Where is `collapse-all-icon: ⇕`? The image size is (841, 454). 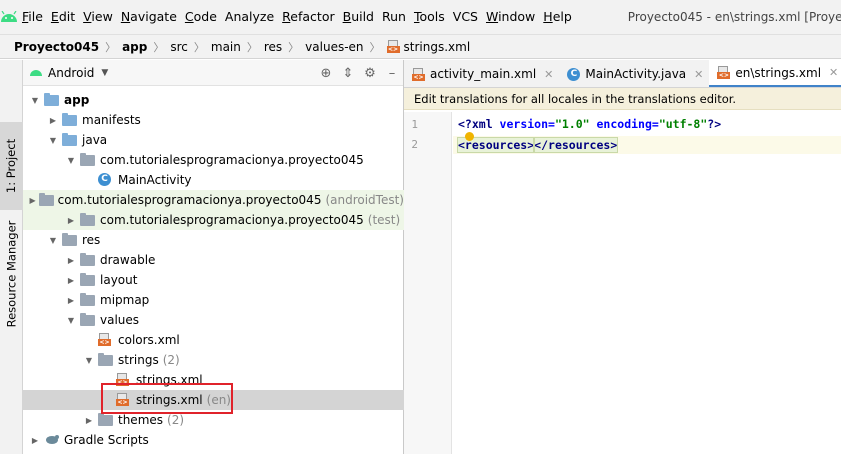
collapse-all-icon: ⇕ is located at coordinates (348, 73).